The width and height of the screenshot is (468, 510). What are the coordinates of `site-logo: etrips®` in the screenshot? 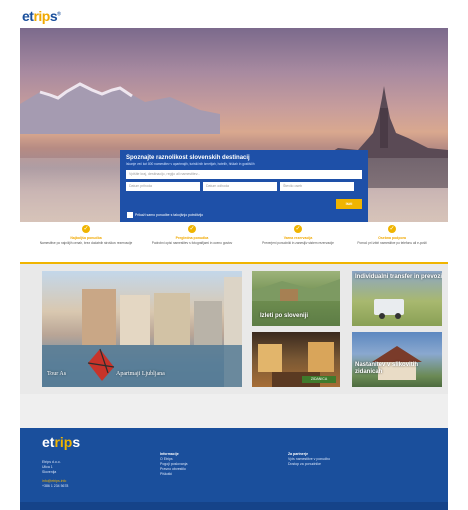 It's located at (41, 16).